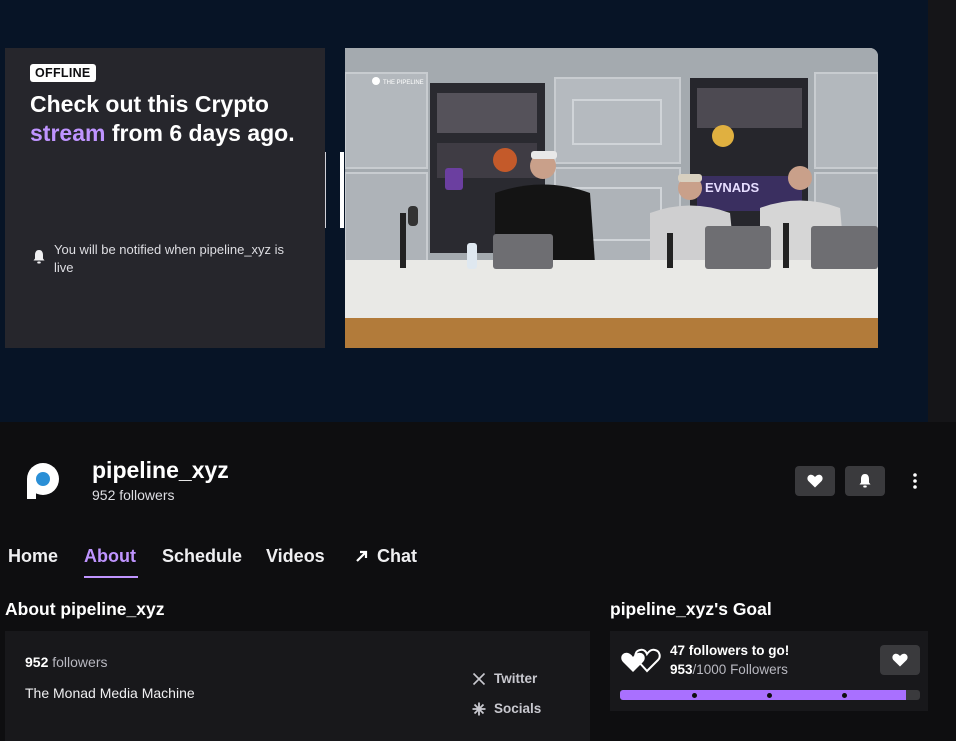 The height and width of the screenshot is (741, 956). Describe the element at coordinates (763, 695) in the screenshot. I see `goal-progress-fill` at that location.